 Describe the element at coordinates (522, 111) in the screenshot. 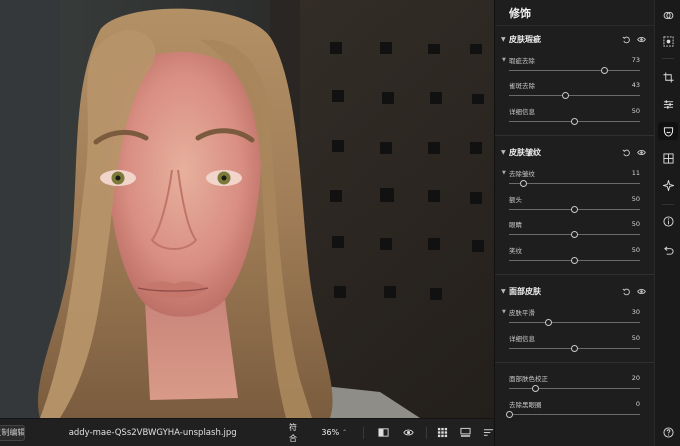

I see `slider-label: 详细信息` at that location.